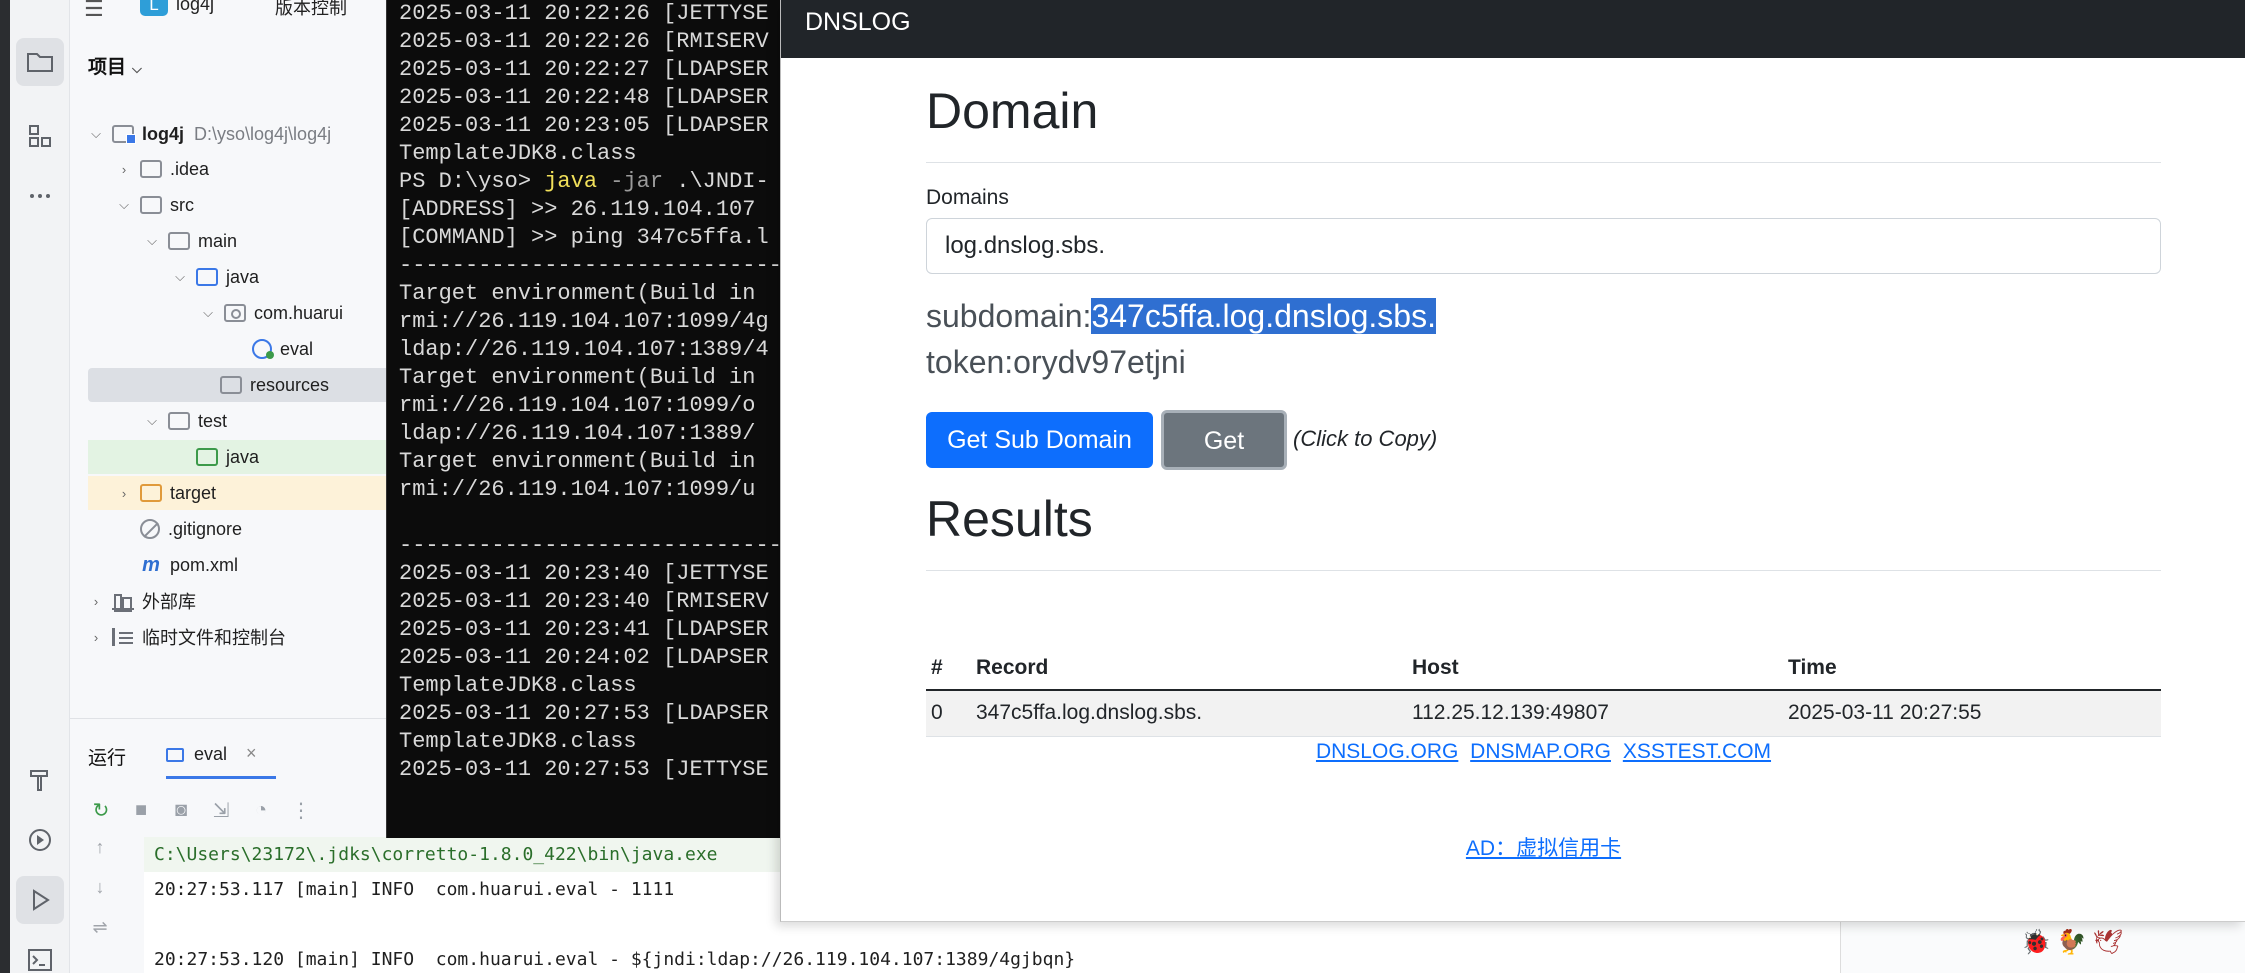 The width and height of the screenshot is (2245, 973). Describe the element at coordinates (1224, 460) in the screenshot. I see `get-results-button: Get Results` at that location.